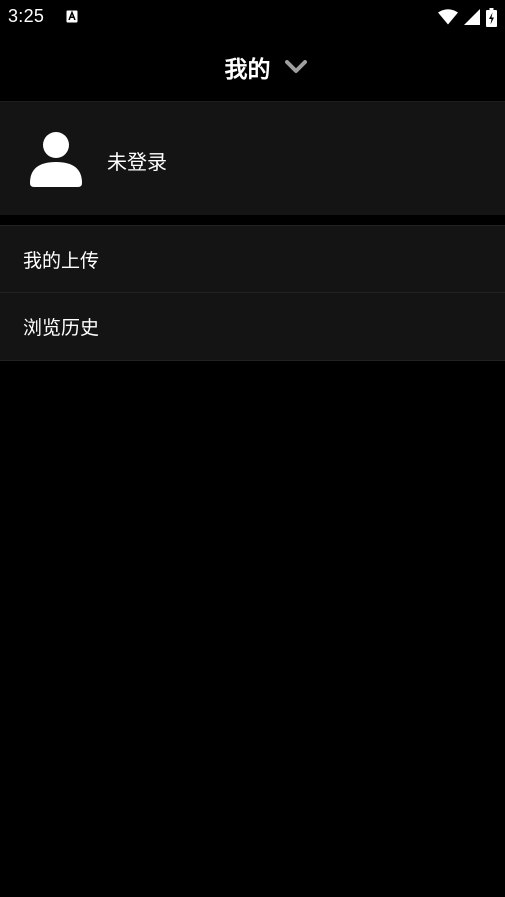 This screenshot has height=897, width=505. I want to click on menu-item-label: 浏览历史, so click(61, 328).